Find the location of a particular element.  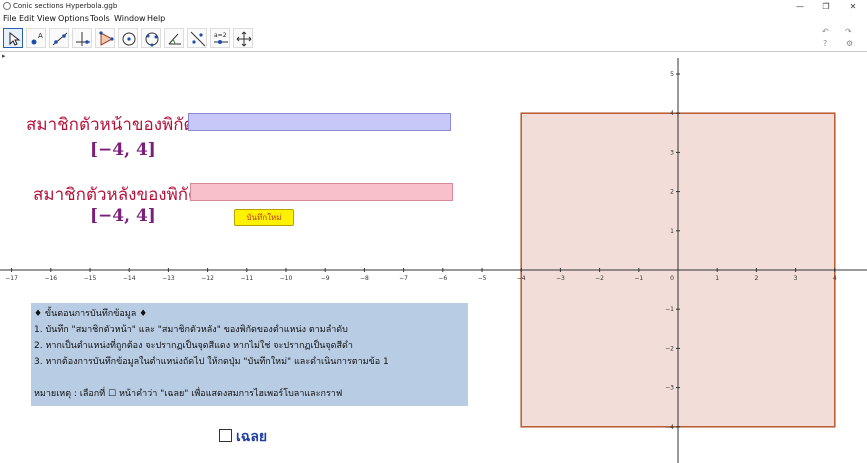

perpendicular-tool-button is located at coordinates (82, 38).